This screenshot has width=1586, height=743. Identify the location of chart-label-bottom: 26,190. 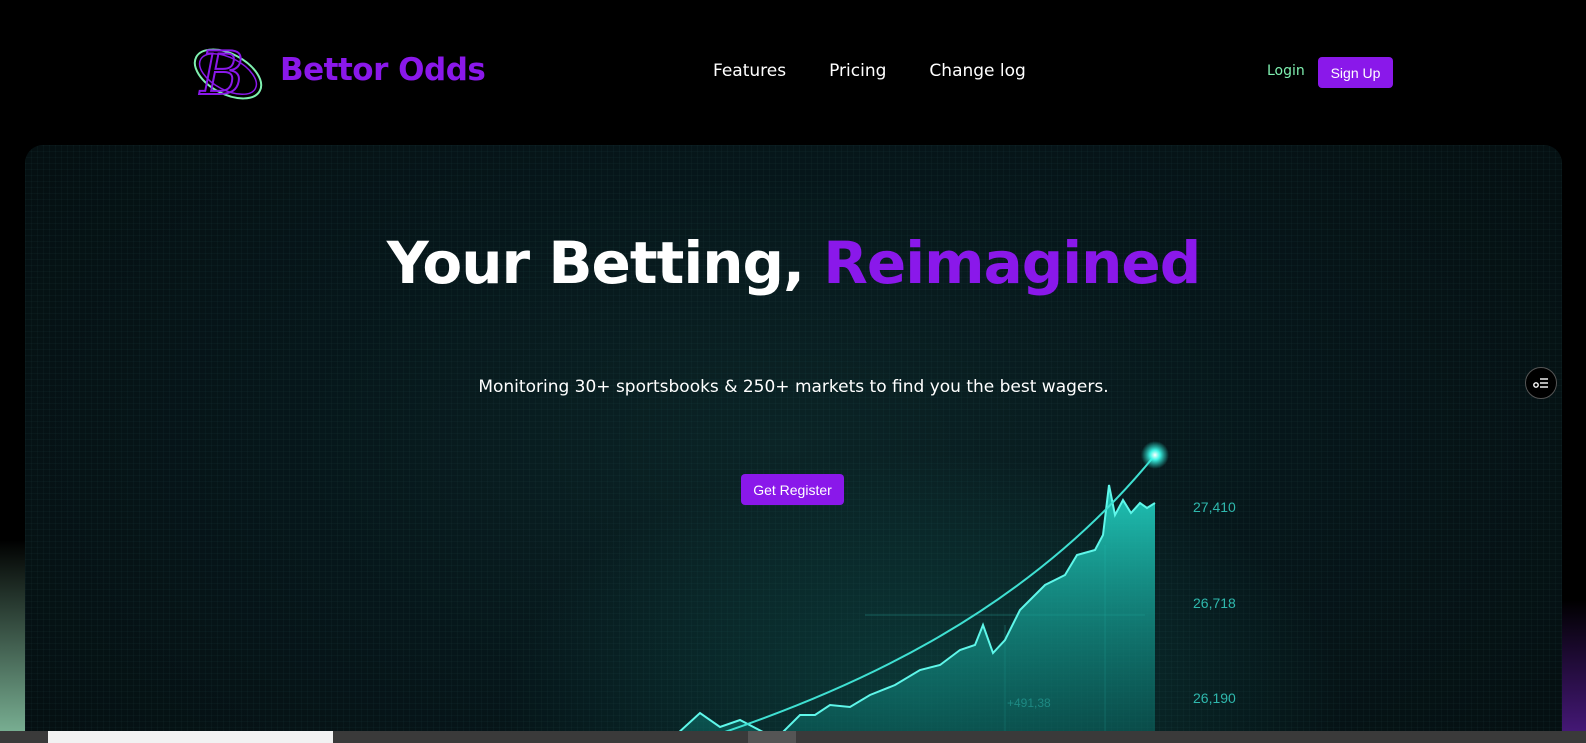
(1214, 698).